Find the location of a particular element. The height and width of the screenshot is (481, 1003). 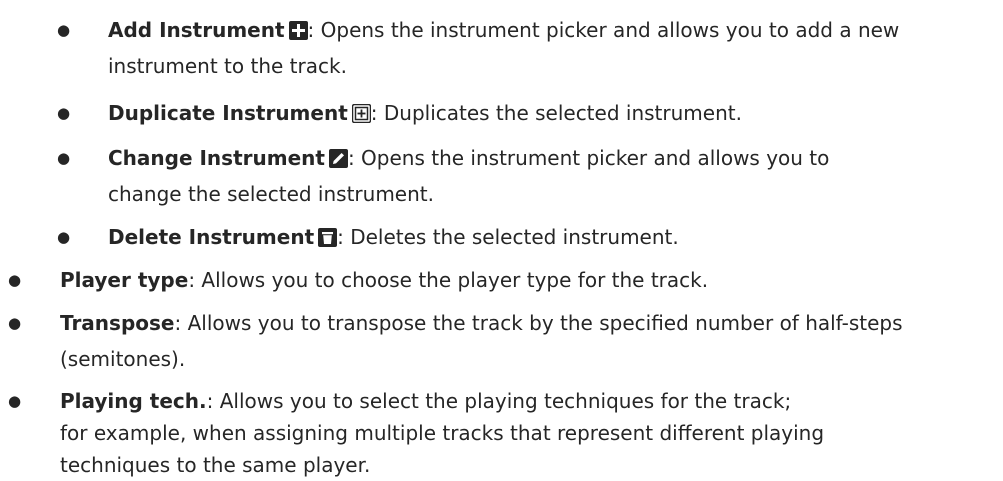

desc-delete-instrument: : Deletes the selected instrument. is located at coordinates (508, 237).